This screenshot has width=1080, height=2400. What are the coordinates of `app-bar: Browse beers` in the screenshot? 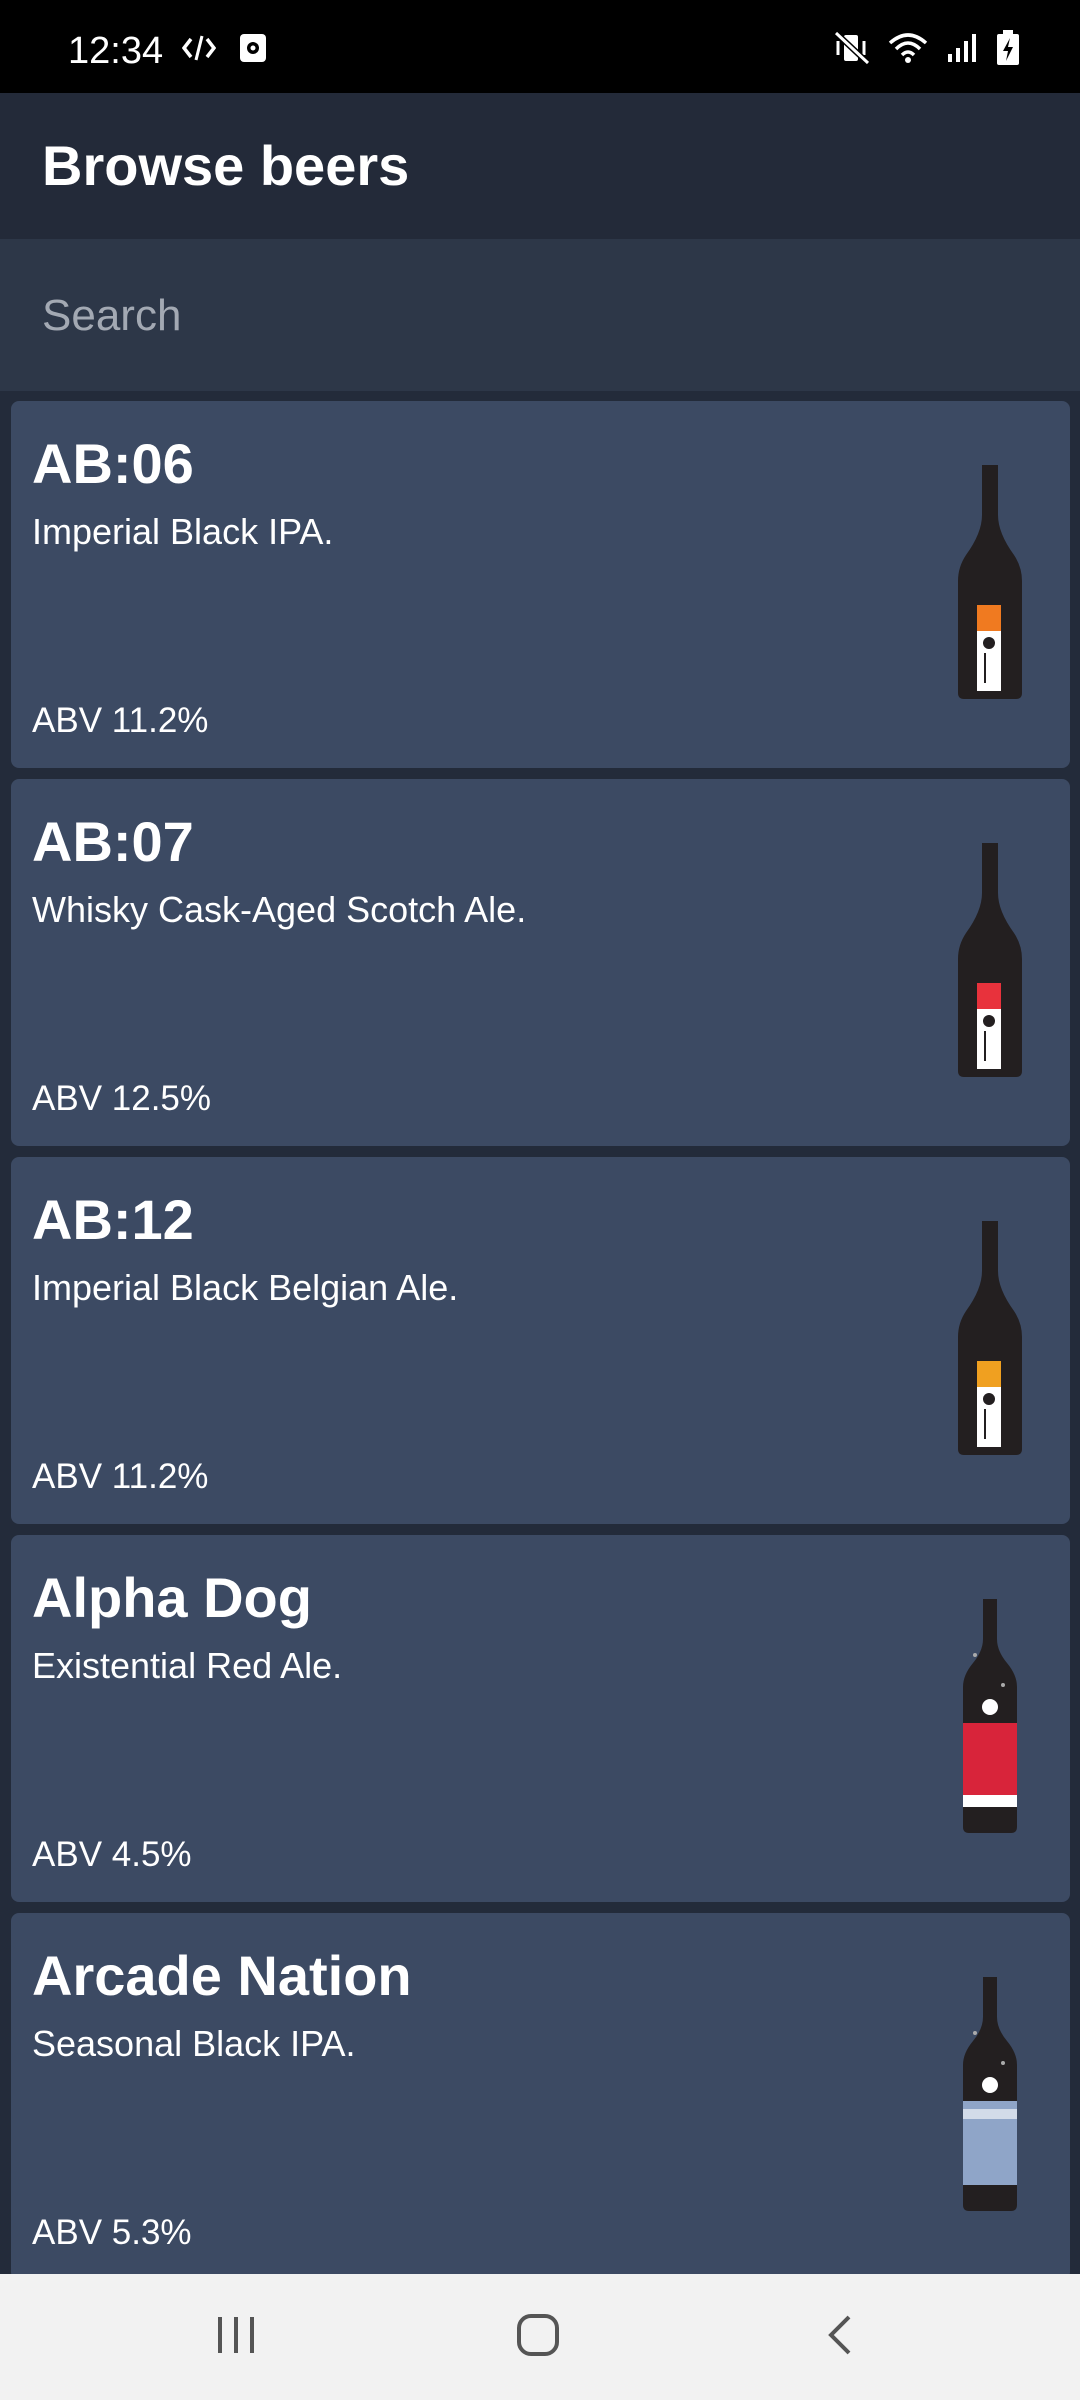 It's located at (540, 166).